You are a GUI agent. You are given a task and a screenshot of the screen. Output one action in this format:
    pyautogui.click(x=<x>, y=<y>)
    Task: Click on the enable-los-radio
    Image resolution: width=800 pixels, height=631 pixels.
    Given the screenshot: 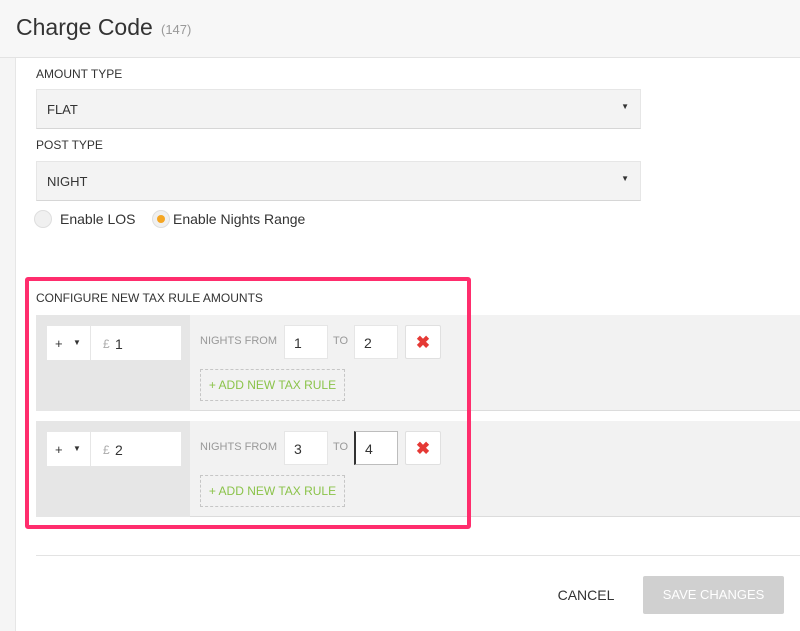 What is the action you would take?
    pyautogui.click(x=43, y=219)
    